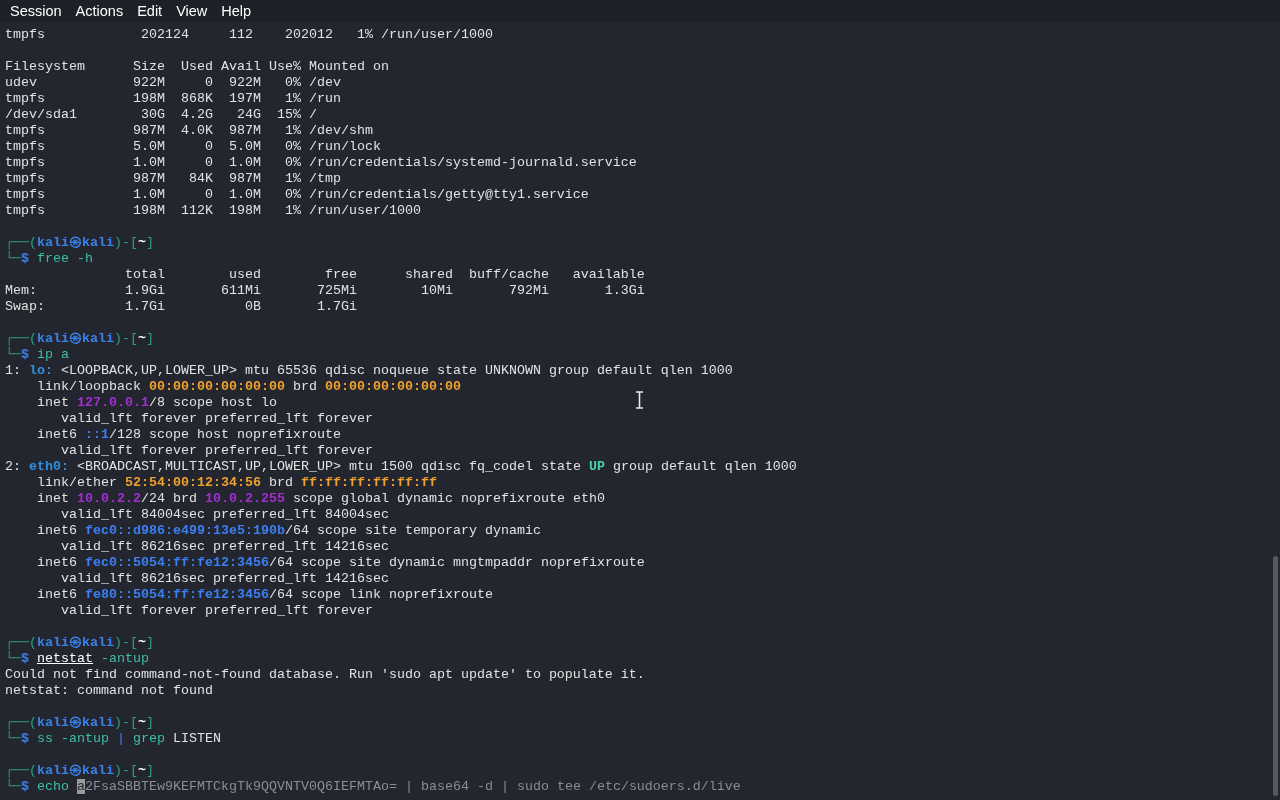 Image resolution: width=1280 pixels, height=800 pixels. Describe the element at coordinates (325, 291) in the screenshot. I see `terminal-output-line: Mem: 1.9Gi 611Mi 725Mi 10Mi 792Mi 1.3Gi` at that location.